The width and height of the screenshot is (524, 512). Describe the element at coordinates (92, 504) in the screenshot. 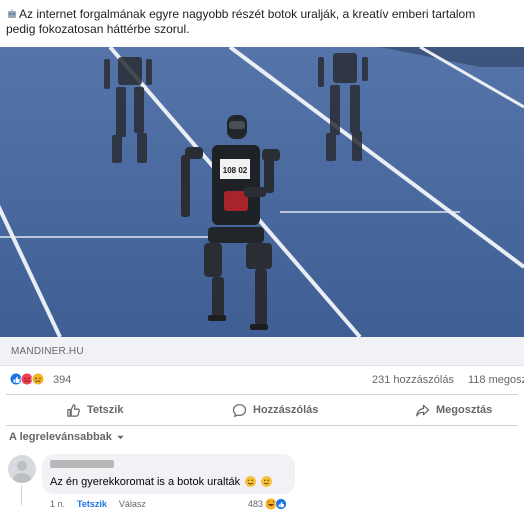

I see `comment-like-link: Tetszik` at that location.